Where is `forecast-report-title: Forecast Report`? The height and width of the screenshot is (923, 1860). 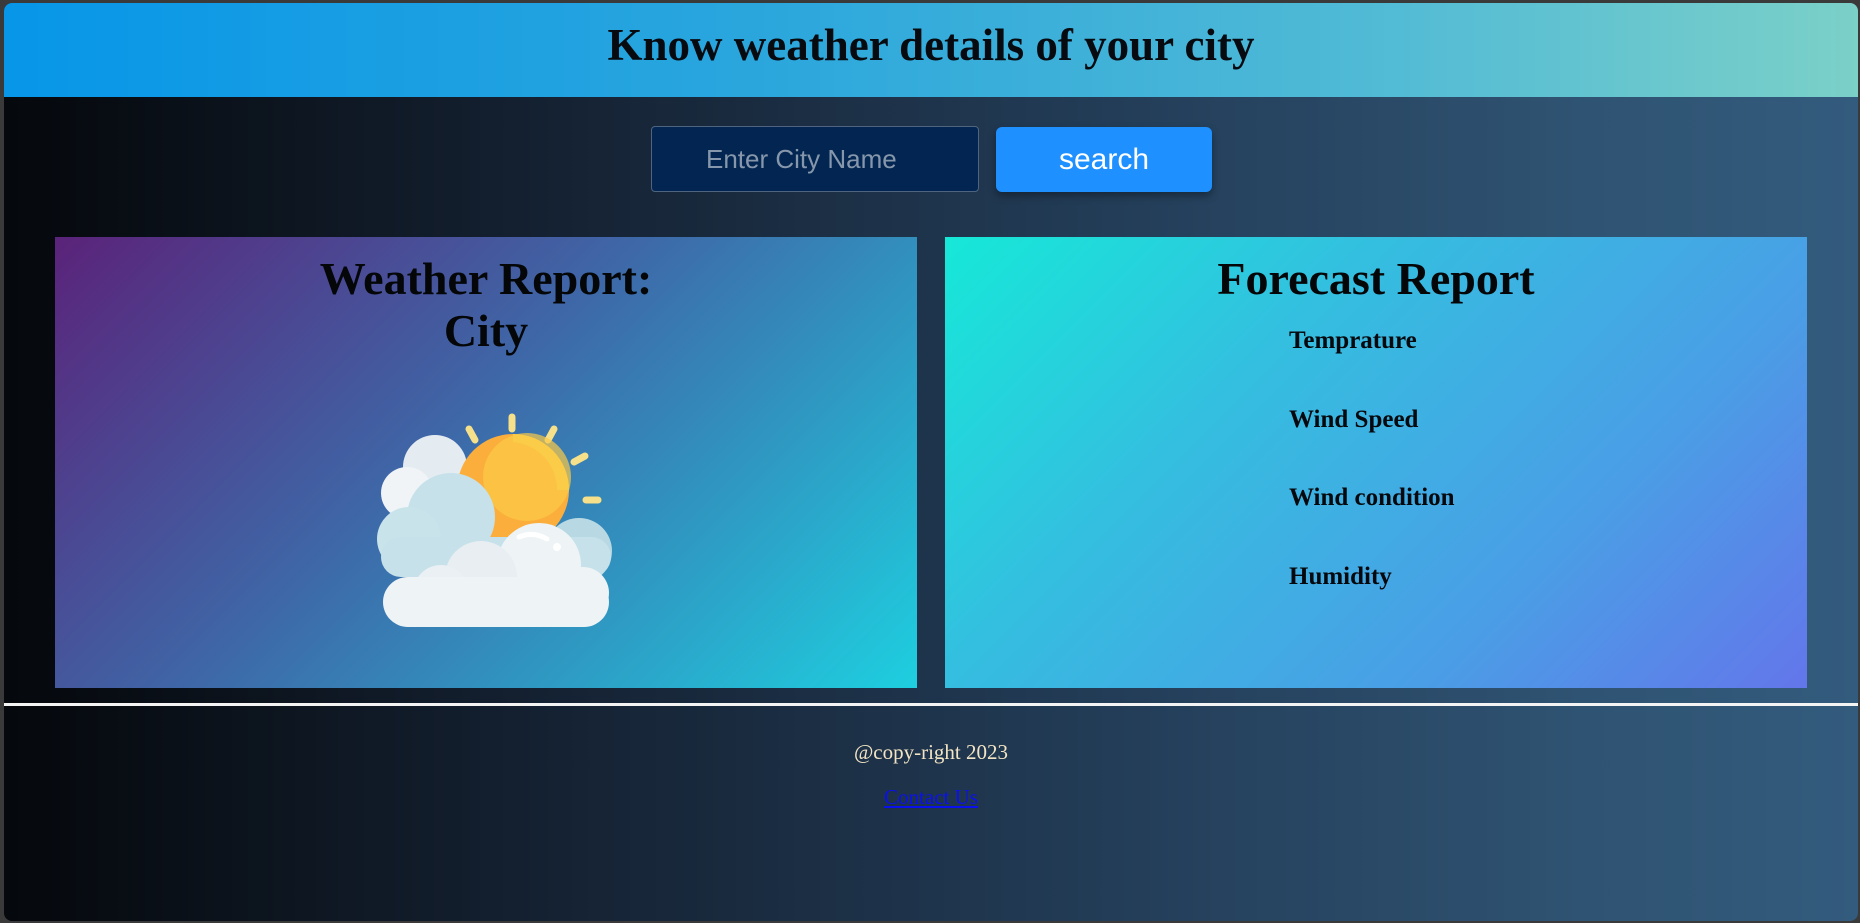
forecast-report-title: Forecast Report is located at coordinates (1376, 278).